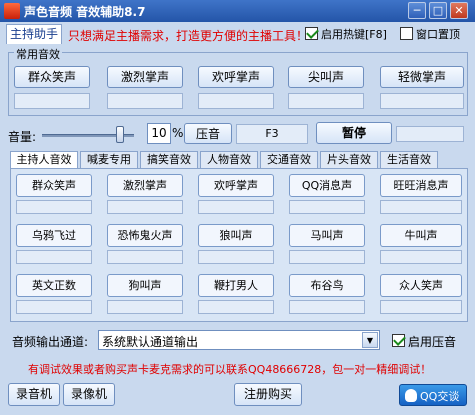 The width and height of the screenshot is (475, 415). Describe the element at coordinates (145, 185) in the screenshot. I see `sound-button: 激烈掌声` at that location.